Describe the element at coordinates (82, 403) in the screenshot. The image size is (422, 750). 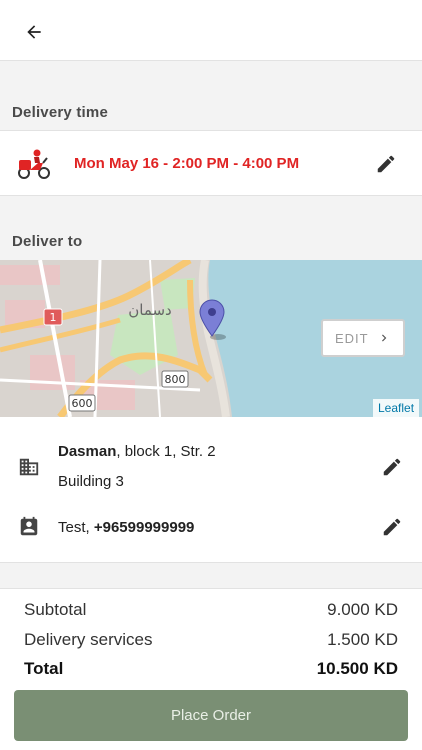
I see `map-road-600: 600` at that location.